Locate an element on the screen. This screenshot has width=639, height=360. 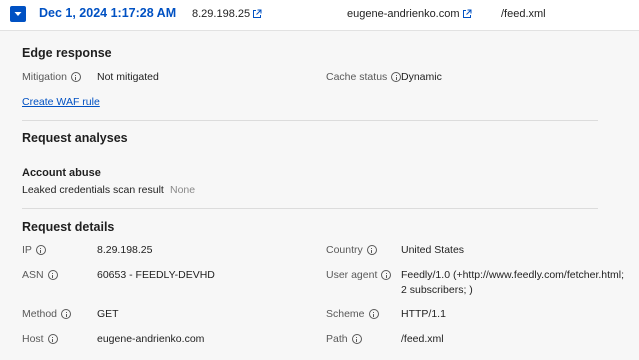
header-ip-link: 8.29.198.25 is located at coordinates (227, 14).